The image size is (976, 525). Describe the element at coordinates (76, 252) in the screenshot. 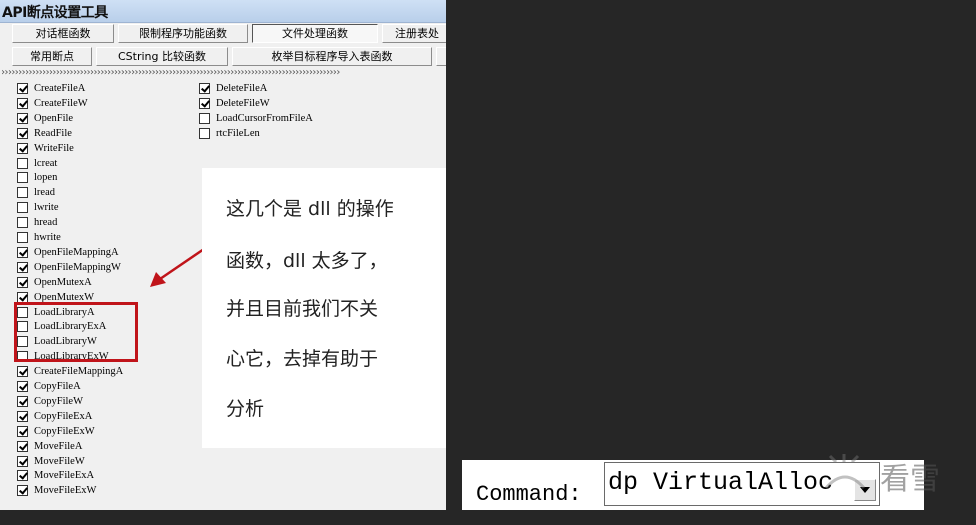

I see `checkbox-label: OpenFileMappingA` at that location.